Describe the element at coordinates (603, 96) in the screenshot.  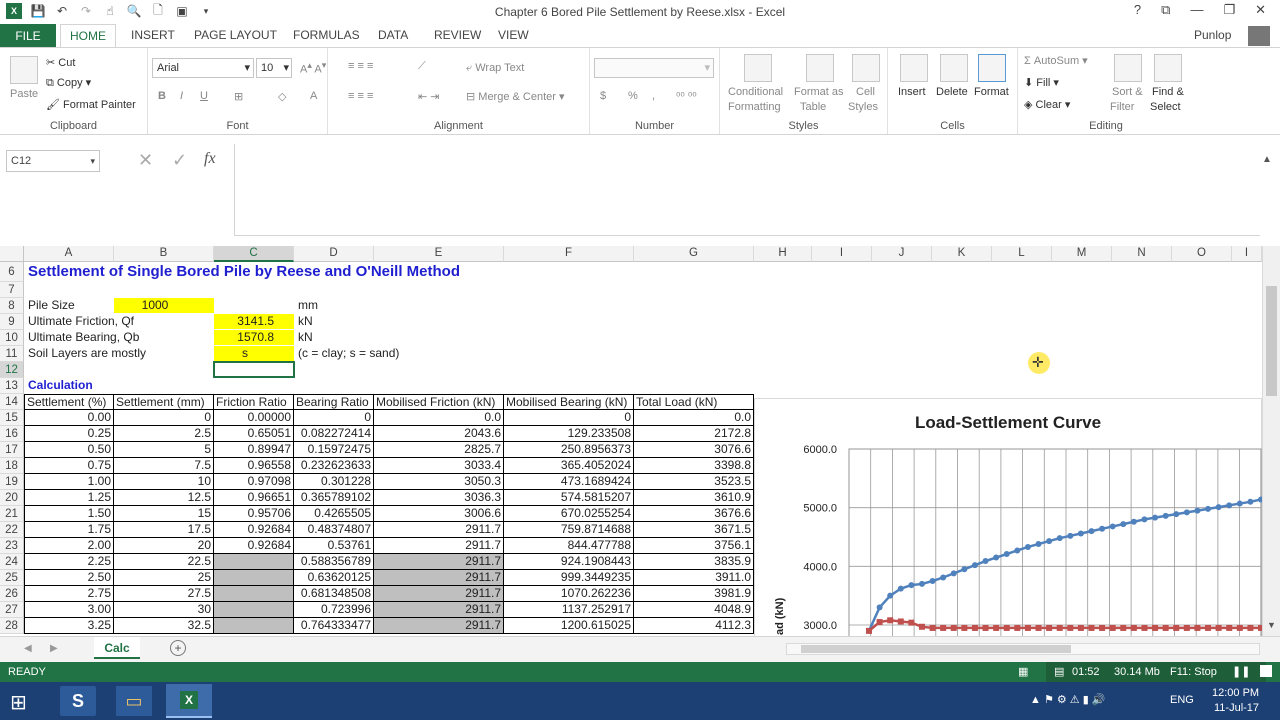
I see `currency-button: $` at that location.